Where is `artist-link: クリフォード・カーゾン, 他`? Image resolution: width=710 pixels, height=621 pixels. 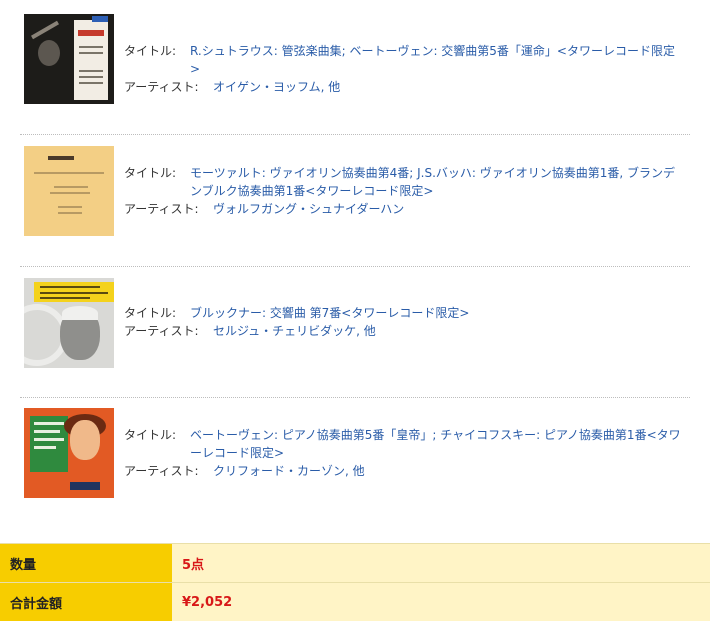
artist-link: クリフォード・カーゾン, 他 is located at coordinates (448, 471).